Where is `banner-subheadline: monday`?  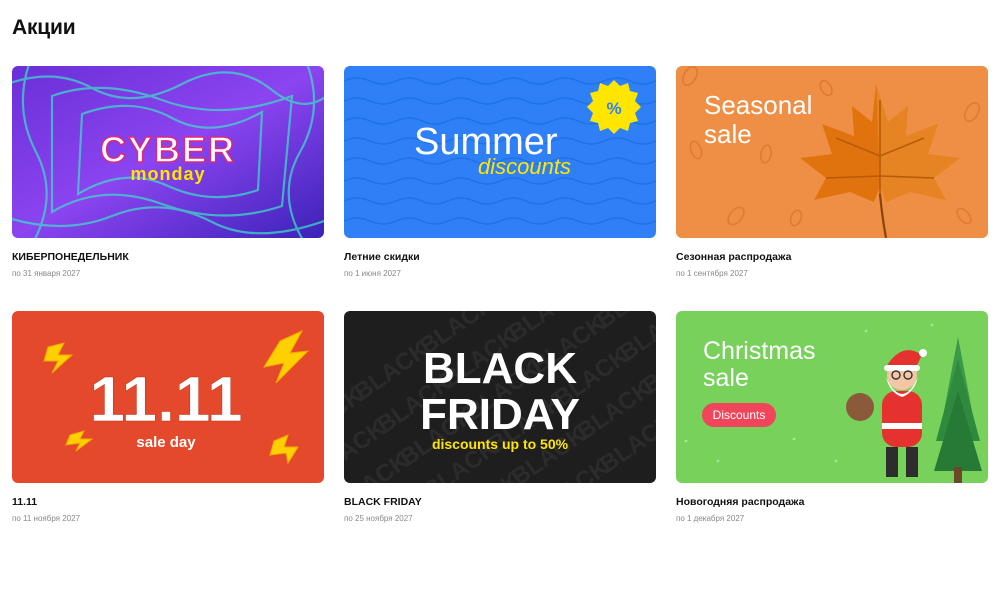 banner-subheadline: monday is located at coordinates (167, 174).